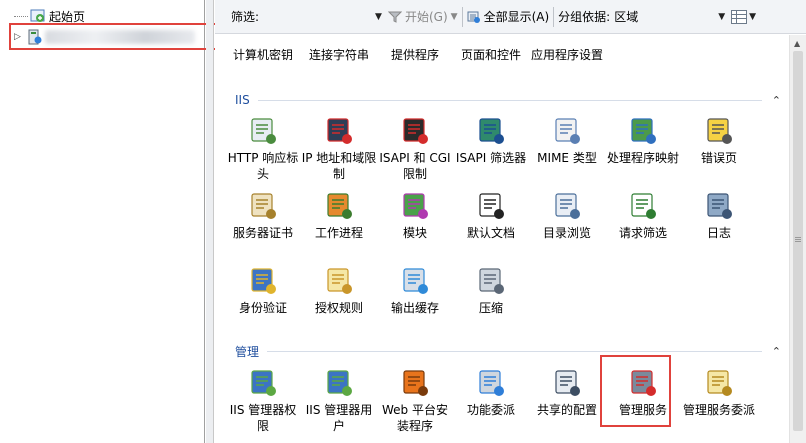  I want to click on expand-arrow-icon: ▷, so click(20, 37).